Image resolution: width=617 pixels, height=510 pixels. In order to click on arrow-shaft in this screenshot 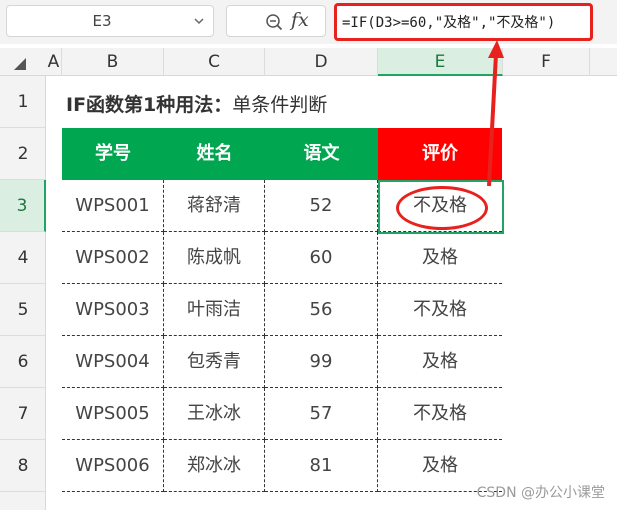, I will do `click(492, 120)`.